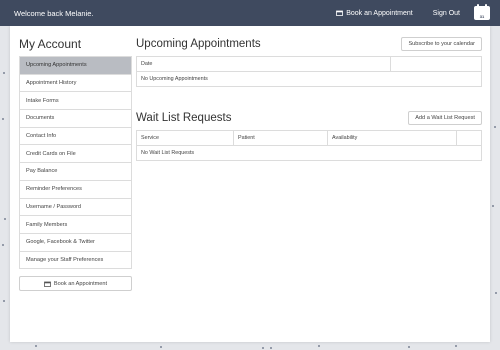 This screenshot has width=500, height=350. Describe the element at coordinates (75, 66) in the screenshot. I see `sidebar-item-upcoming-appointments: Upcoming Appointments` at that location.